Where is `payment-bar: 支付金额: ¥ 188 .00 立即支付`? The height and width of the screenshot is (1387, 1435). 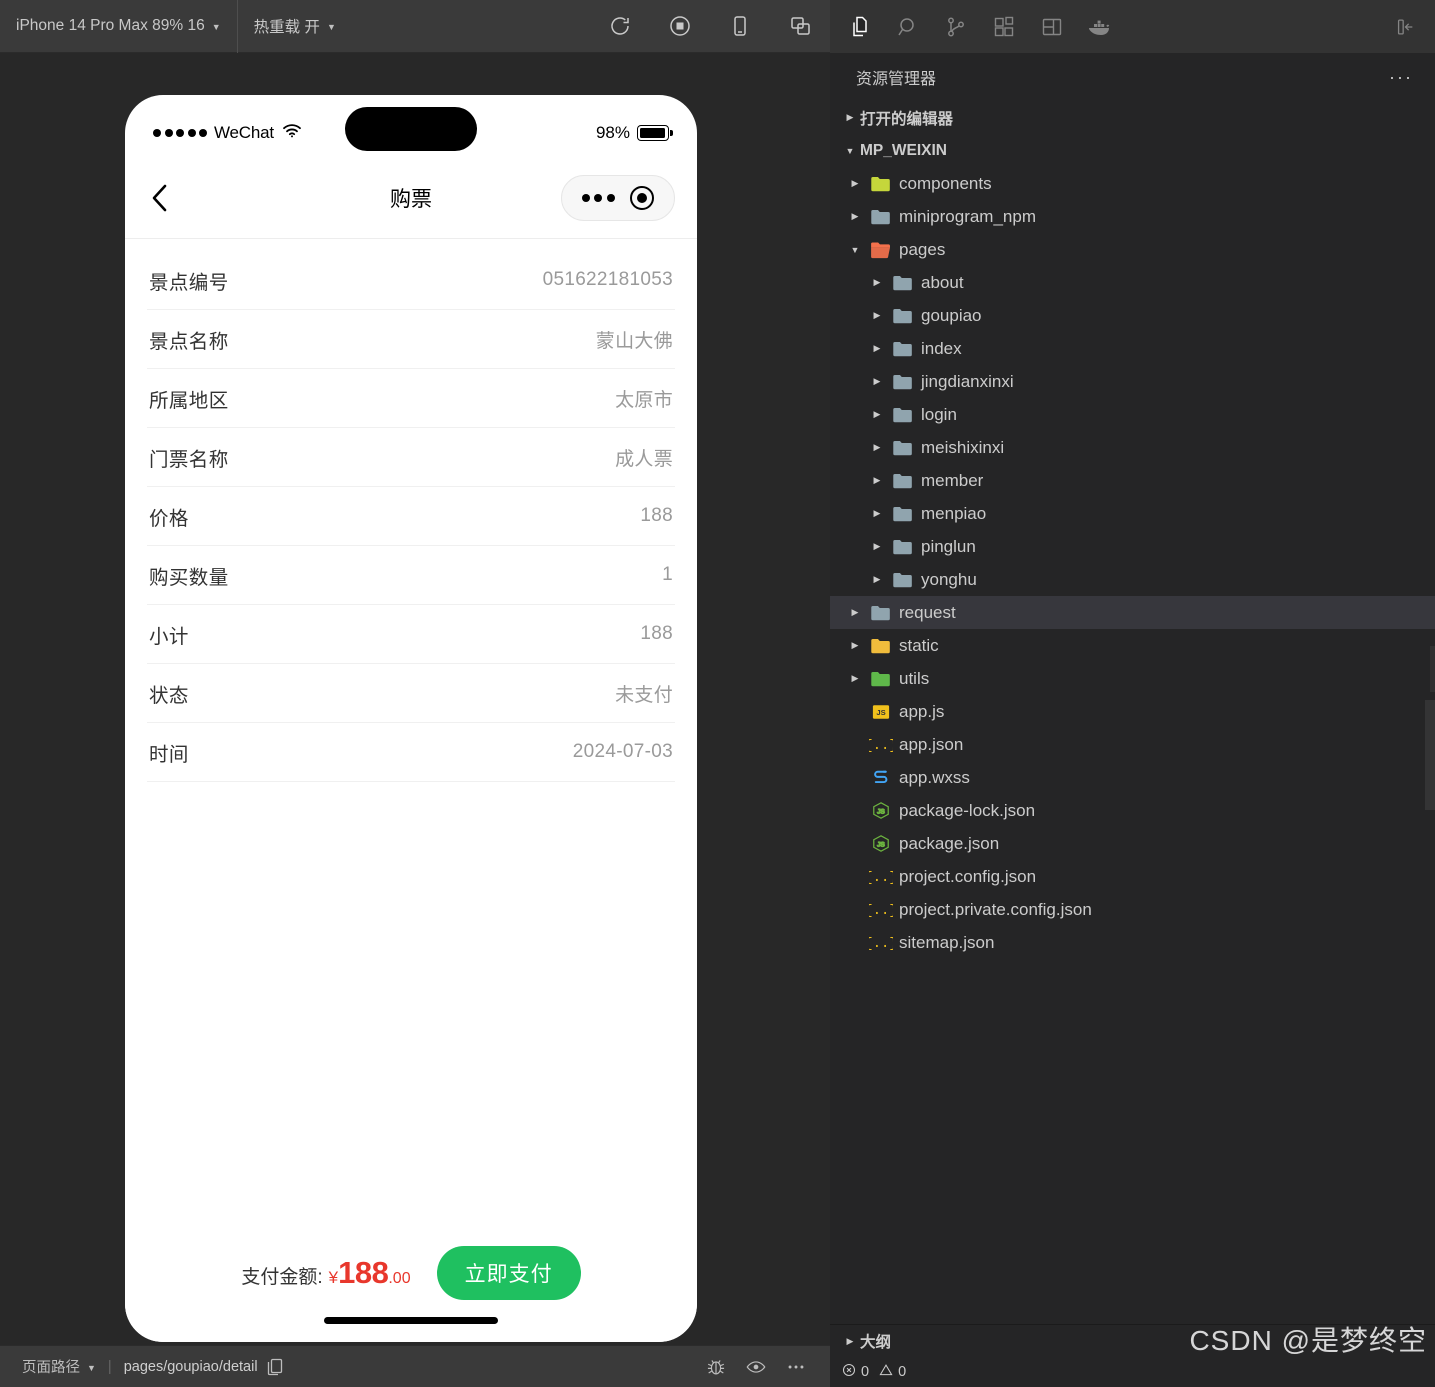
payment-bar: 支付金额: ¥ 188 .00 立即支付 is located at coordinates (411, 1273).